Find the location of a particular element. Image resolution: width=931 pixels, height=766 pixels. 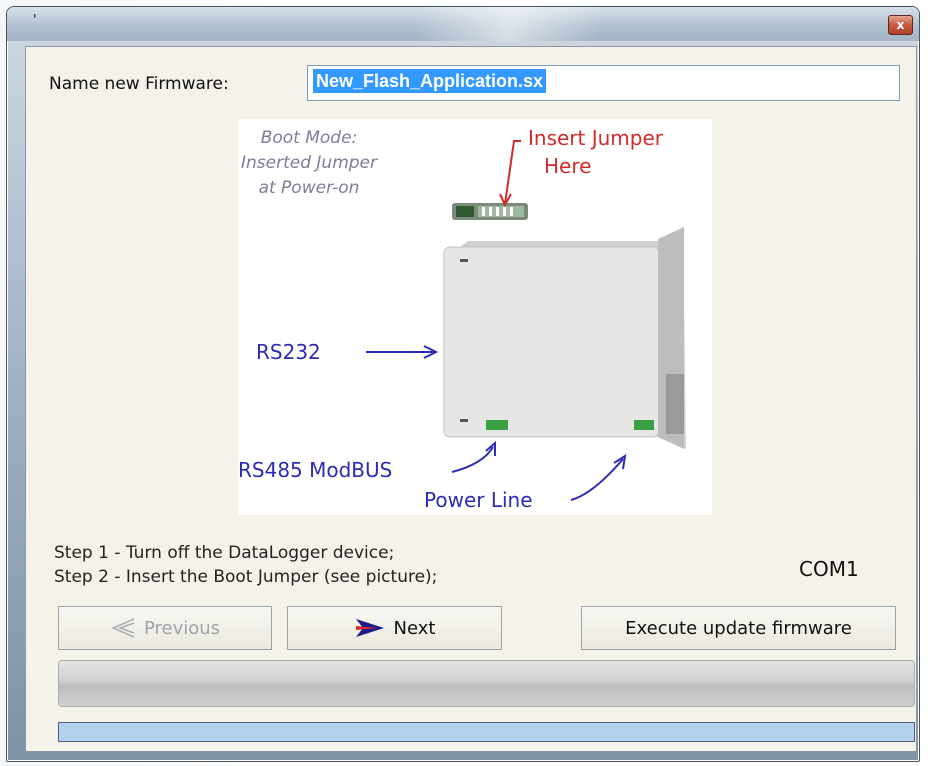

execute-update-firmware-button: Execute update firmware is located at coordinates (738, 628).